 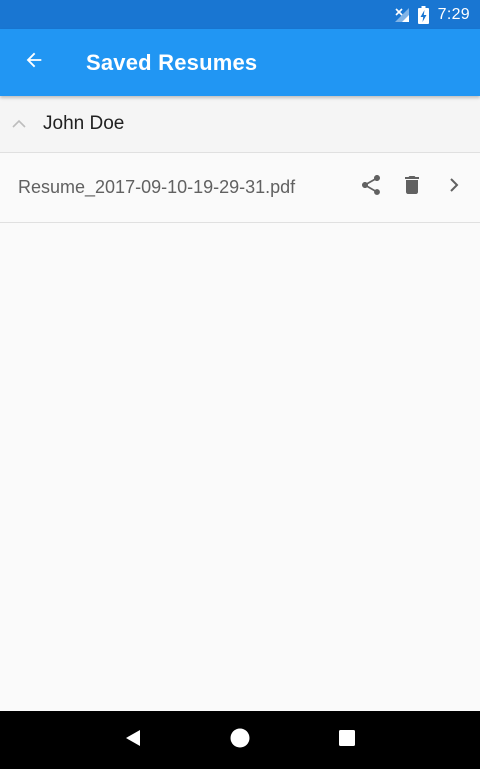 I want to click on status-bar: 7:29, so click(x=240, y=14).